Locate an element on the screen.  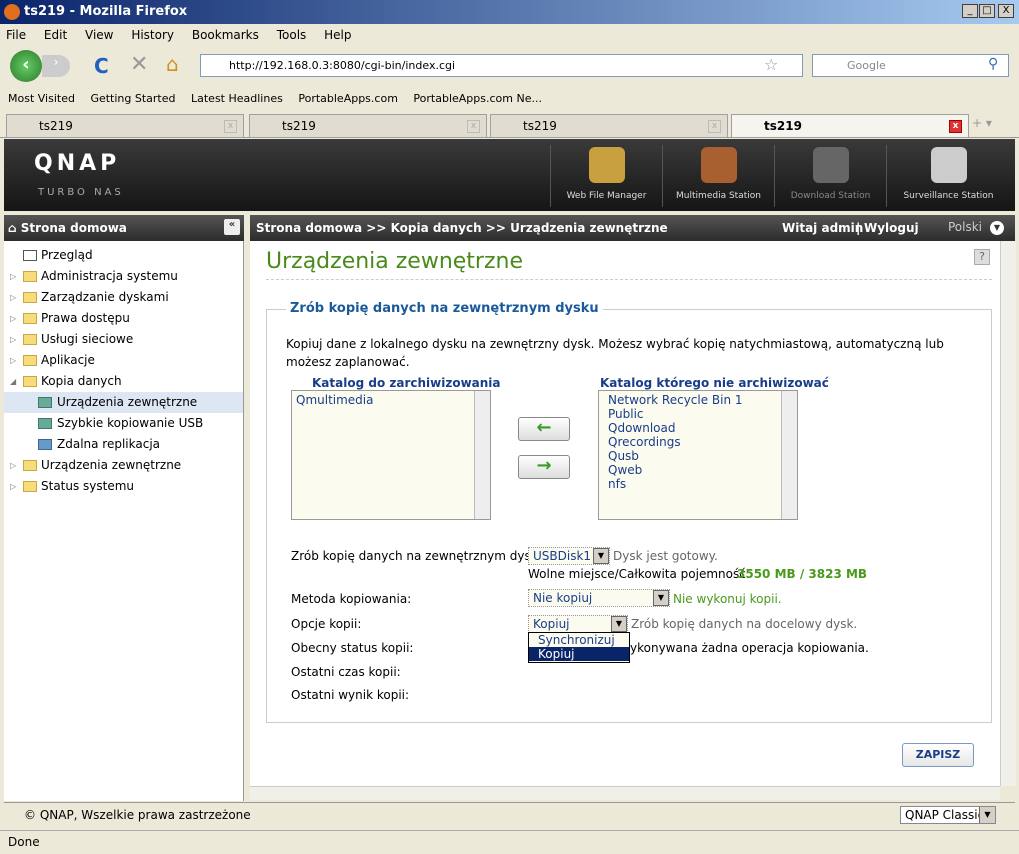
sidebar-item-label: Zarządzanie dyskami is located at coordinates (105, 297).